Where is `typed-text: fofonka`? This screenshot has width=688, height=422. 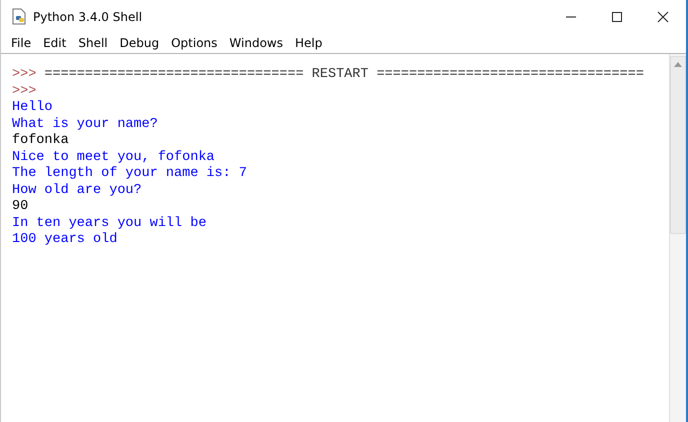 typed-text: fofonka is located at coordinates (40, 141).